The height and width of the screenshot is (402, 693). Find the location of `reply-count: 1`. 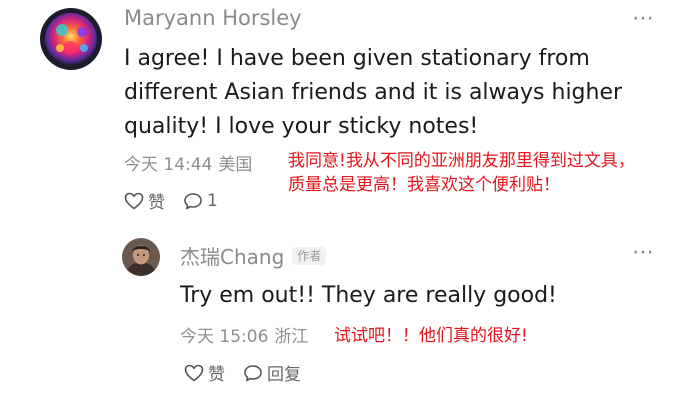

reply-count: 1 is located at coordinates (212, 200).